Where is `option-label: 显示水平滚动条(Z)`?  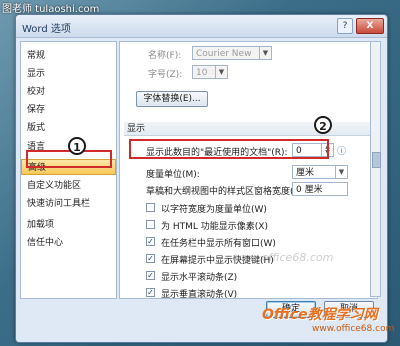 option-label: 显示水平滚动条(Z) is located at coordinates (199, 278).